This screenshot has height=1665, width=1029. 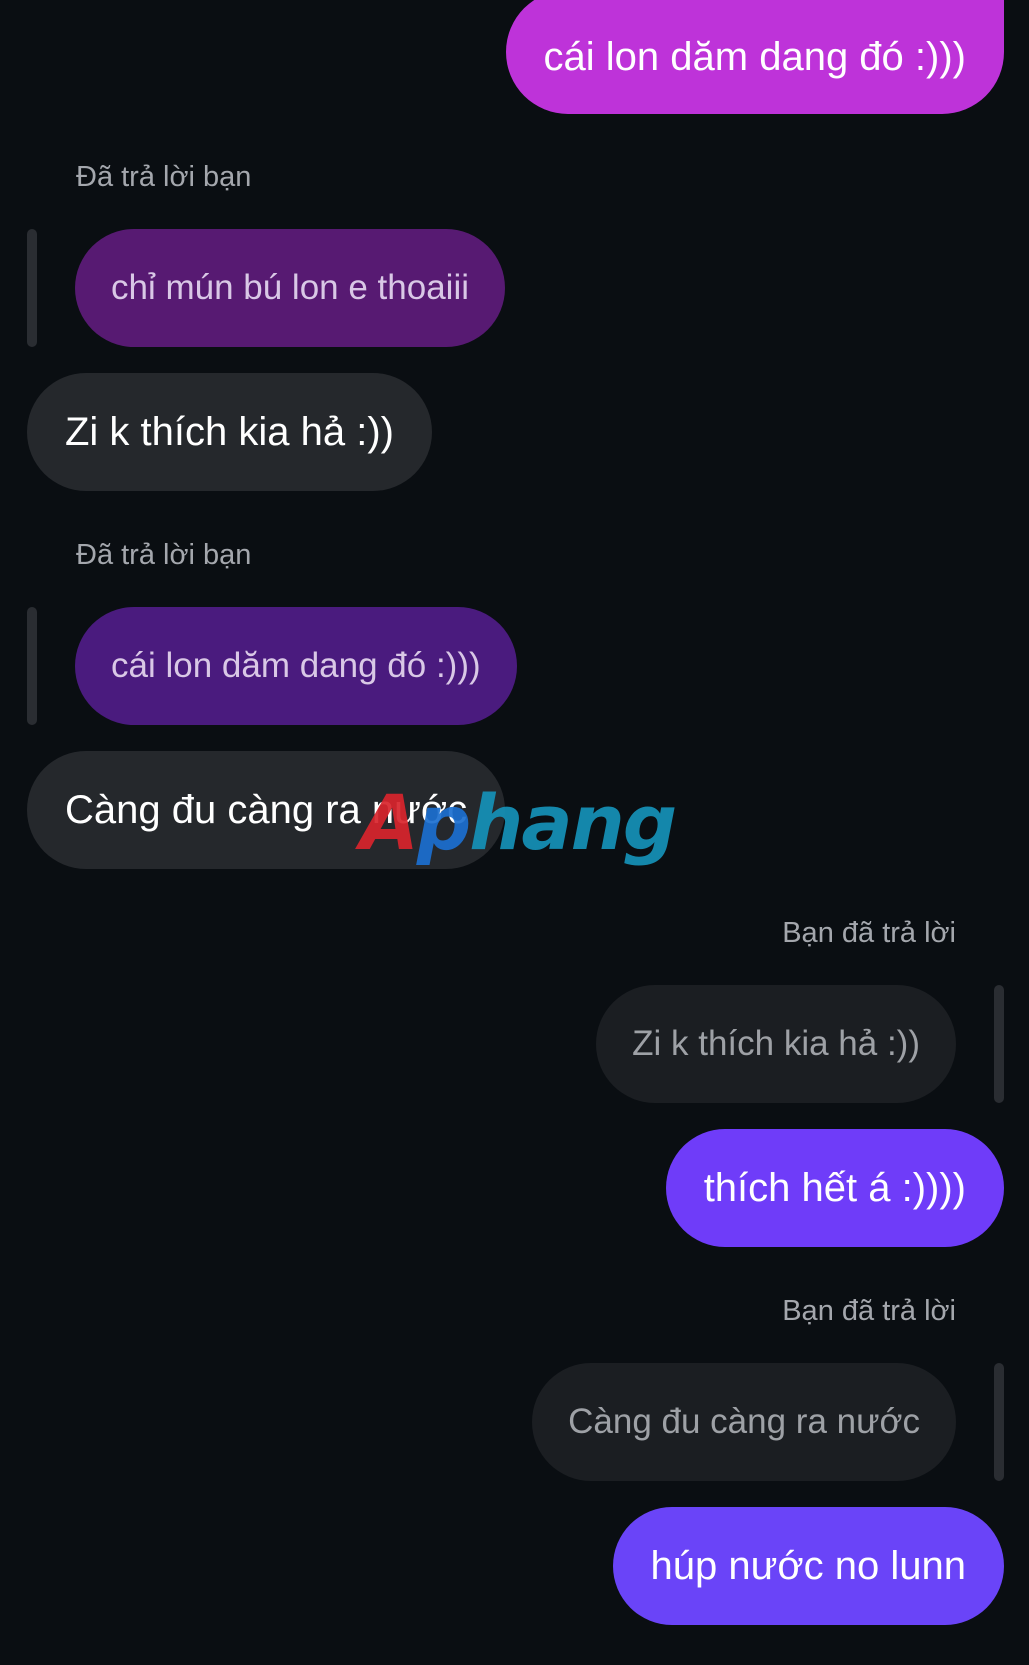 I want to click on outgoing-message: thích hết á :)))), so click(x=834, y=1188).